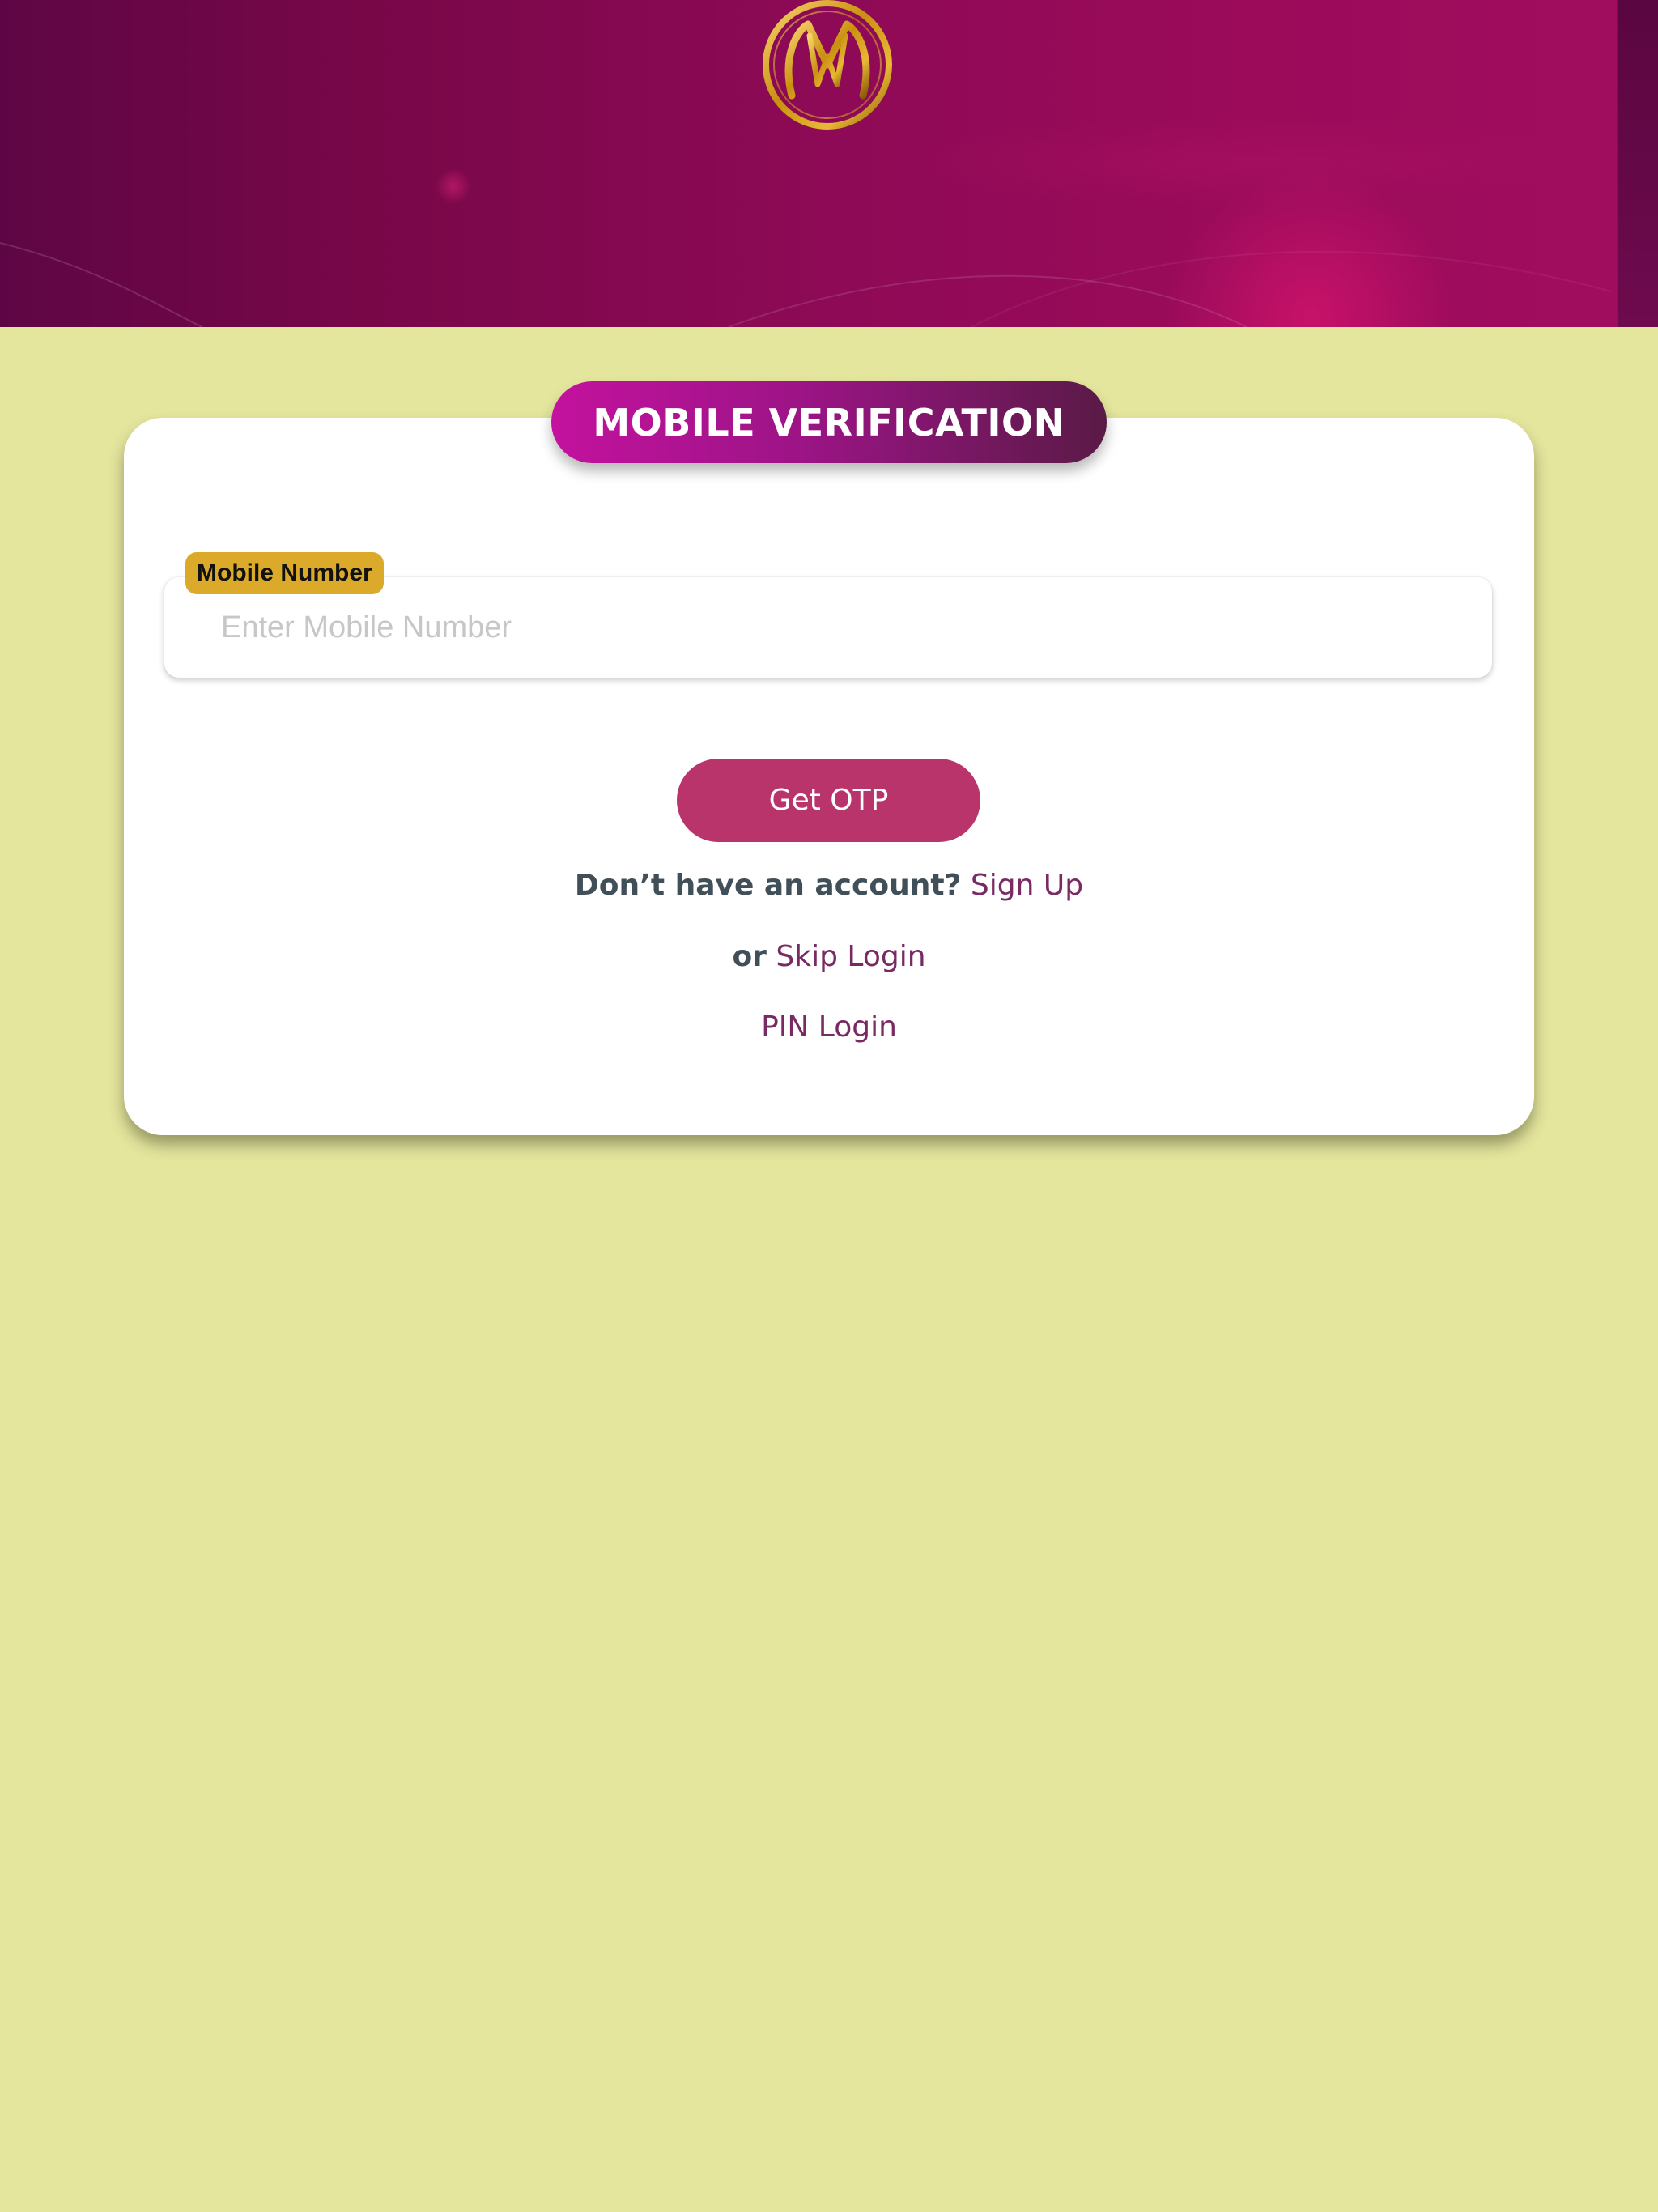 This screenshot has width=1658, height=2212. Describe the element at coordinates (1027, 886) in the screenshot. I see `sign-up-link: Sign Up` at that location.